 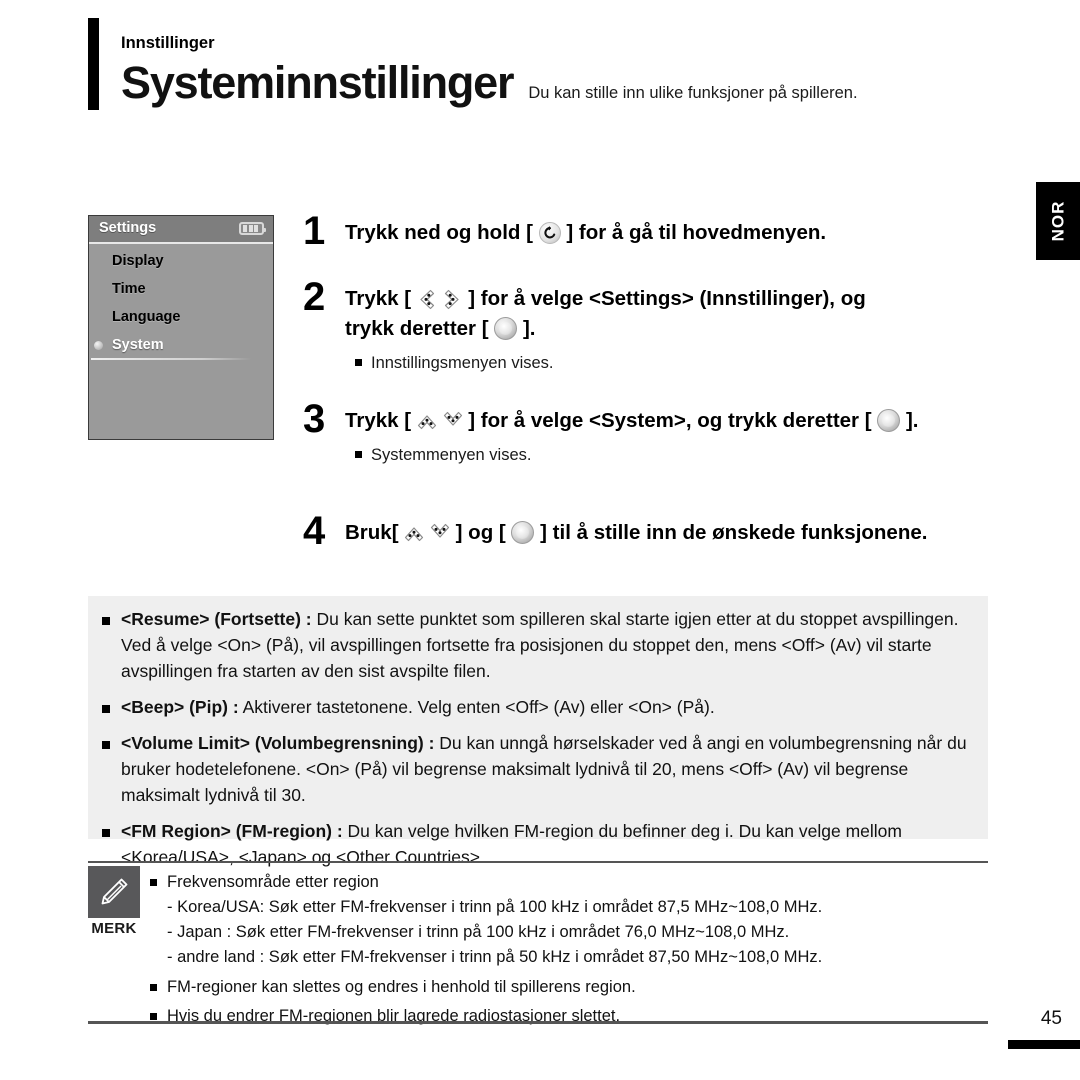 I want to click on device-menu-item-time: Time, so click(x=181, y=289).